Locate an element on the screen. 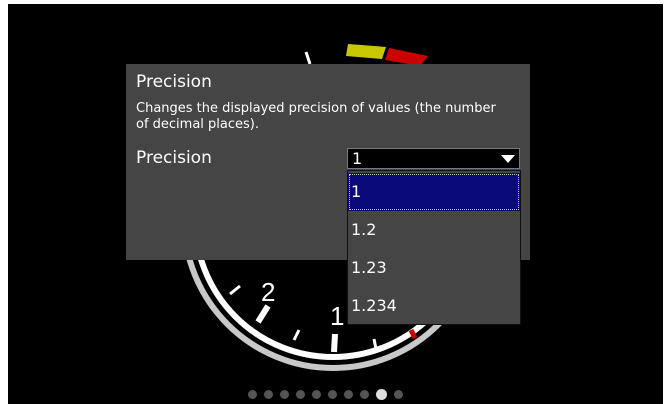 The height and width of the screenshot is (404, 671). precision-options-list: 1 1.2 1.23 1.234 is located at coordinates (434, 247).